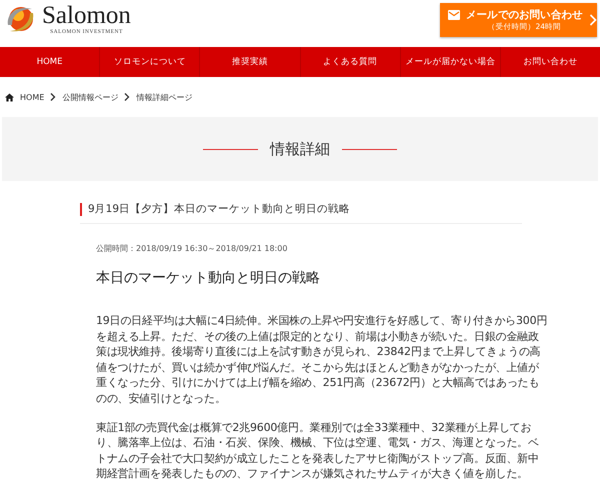  Describe the element at coordinates (301, 209) in the screenshot. I see `article-title: 9月19日【夕方】本日のマーケット動向と明日の戦略` at that location.